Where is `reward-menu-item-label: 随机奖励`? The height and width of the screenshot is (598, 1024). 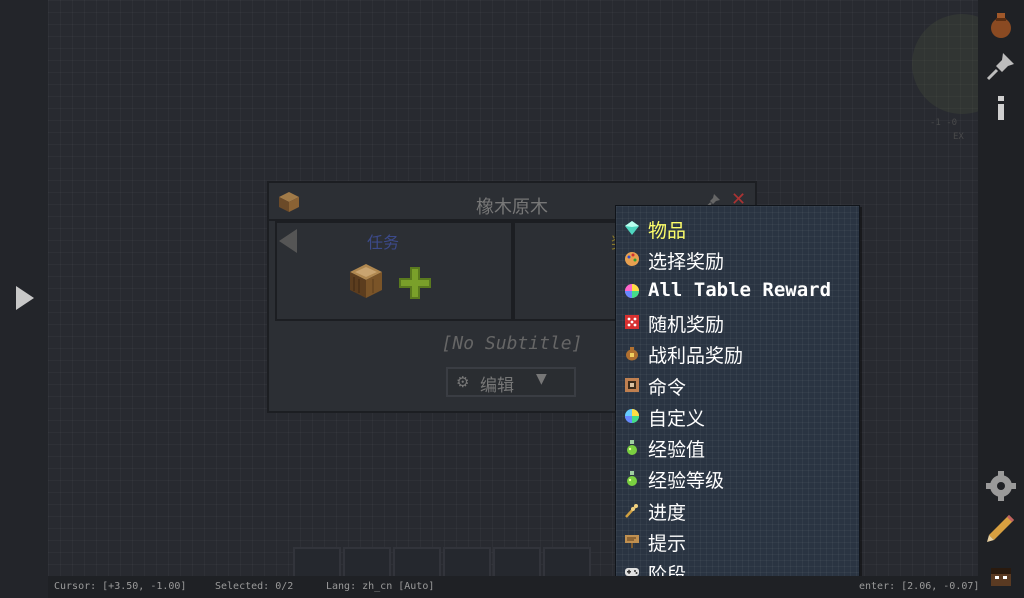
reward-menu-item-label: 随机奖励 is located at coordinates (686, 324).